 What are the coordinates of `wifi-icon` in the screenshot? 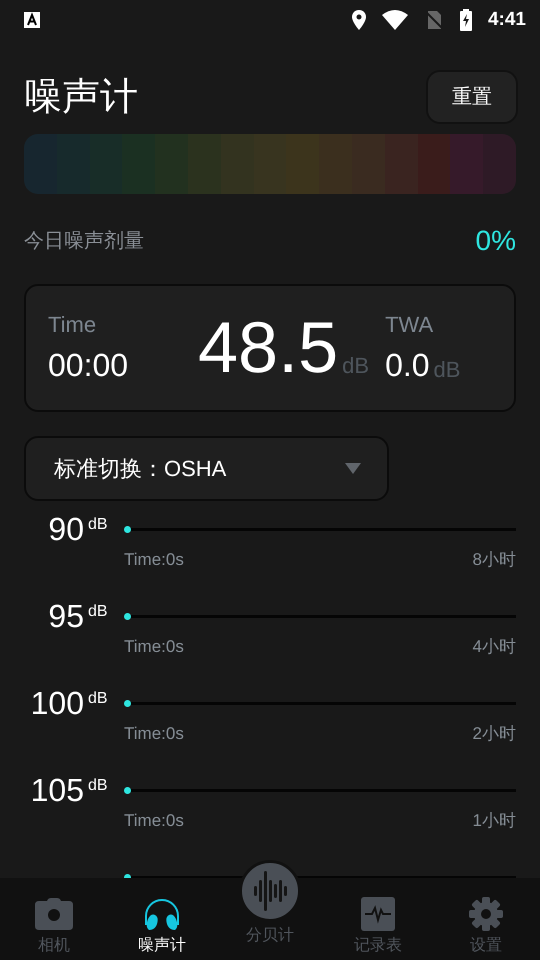 It's located at (395, 20).